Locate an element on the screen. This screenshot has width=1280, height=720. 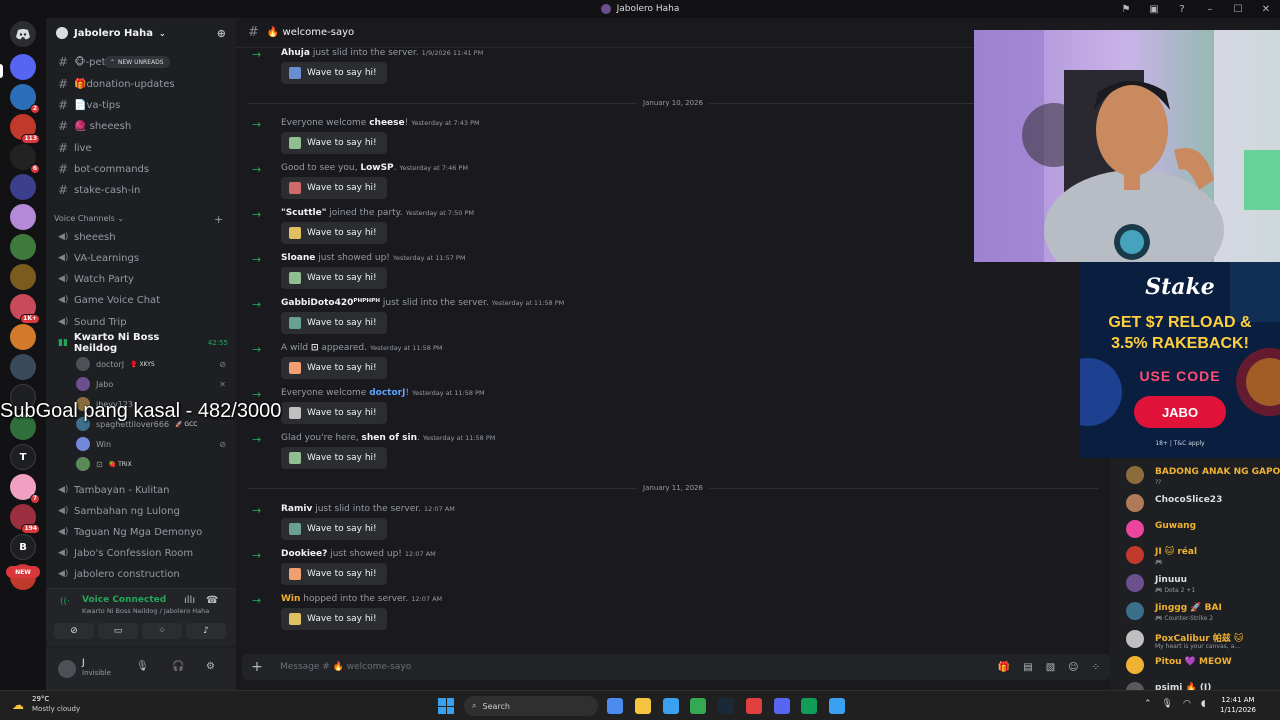
user-avatar is located at coordinates (67, 669).